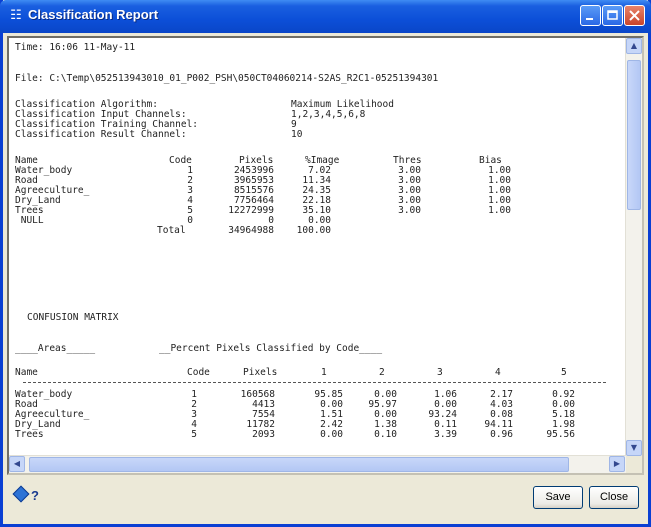  Describe the element at coordinates (409, 210) in the screenshot. I see `summary-cell: 3.00` at that location.